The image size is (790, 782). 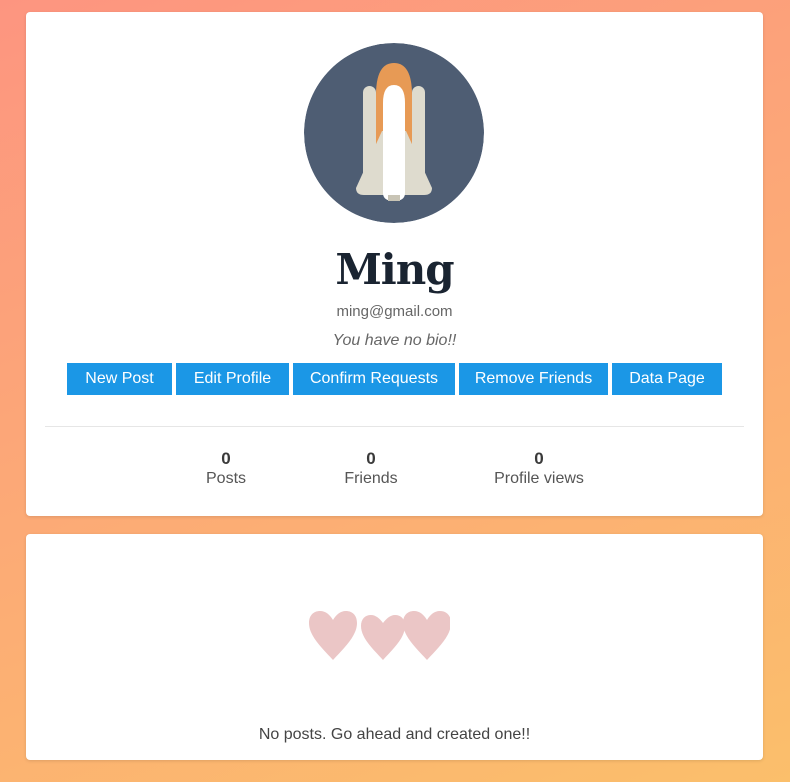 What do you see at coordinates (374, 379) in the screenshot?
I see `confirm-requests-button: Confirm Requests` at bounding box center [374, 379].